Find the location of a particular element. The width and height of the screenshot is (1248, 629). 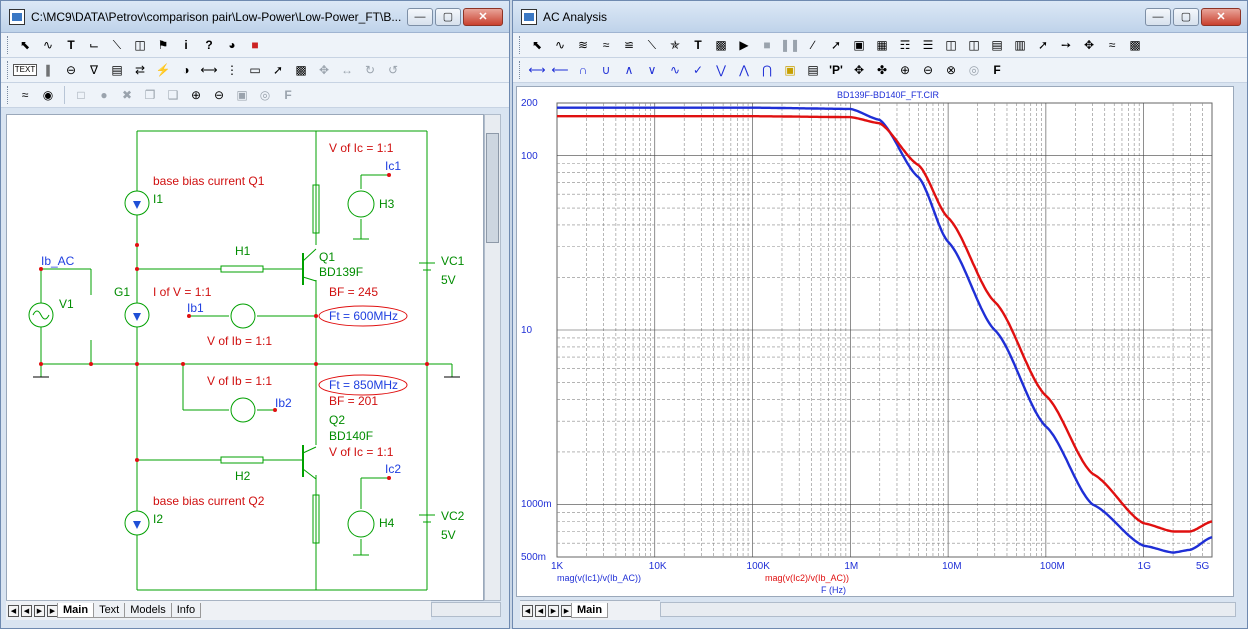

pin-icon: ⊖ is located at coordinates (71, 70).